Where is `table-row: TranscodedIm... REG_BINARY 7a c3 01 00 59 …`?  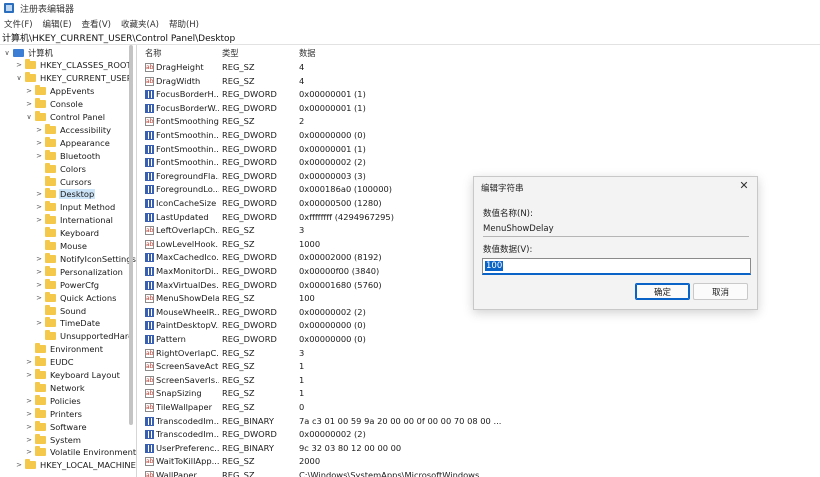
table-row: TranscodedIm... REG_BINARY 7a c3 01 00 59 … is located at coordinates (480, 422).